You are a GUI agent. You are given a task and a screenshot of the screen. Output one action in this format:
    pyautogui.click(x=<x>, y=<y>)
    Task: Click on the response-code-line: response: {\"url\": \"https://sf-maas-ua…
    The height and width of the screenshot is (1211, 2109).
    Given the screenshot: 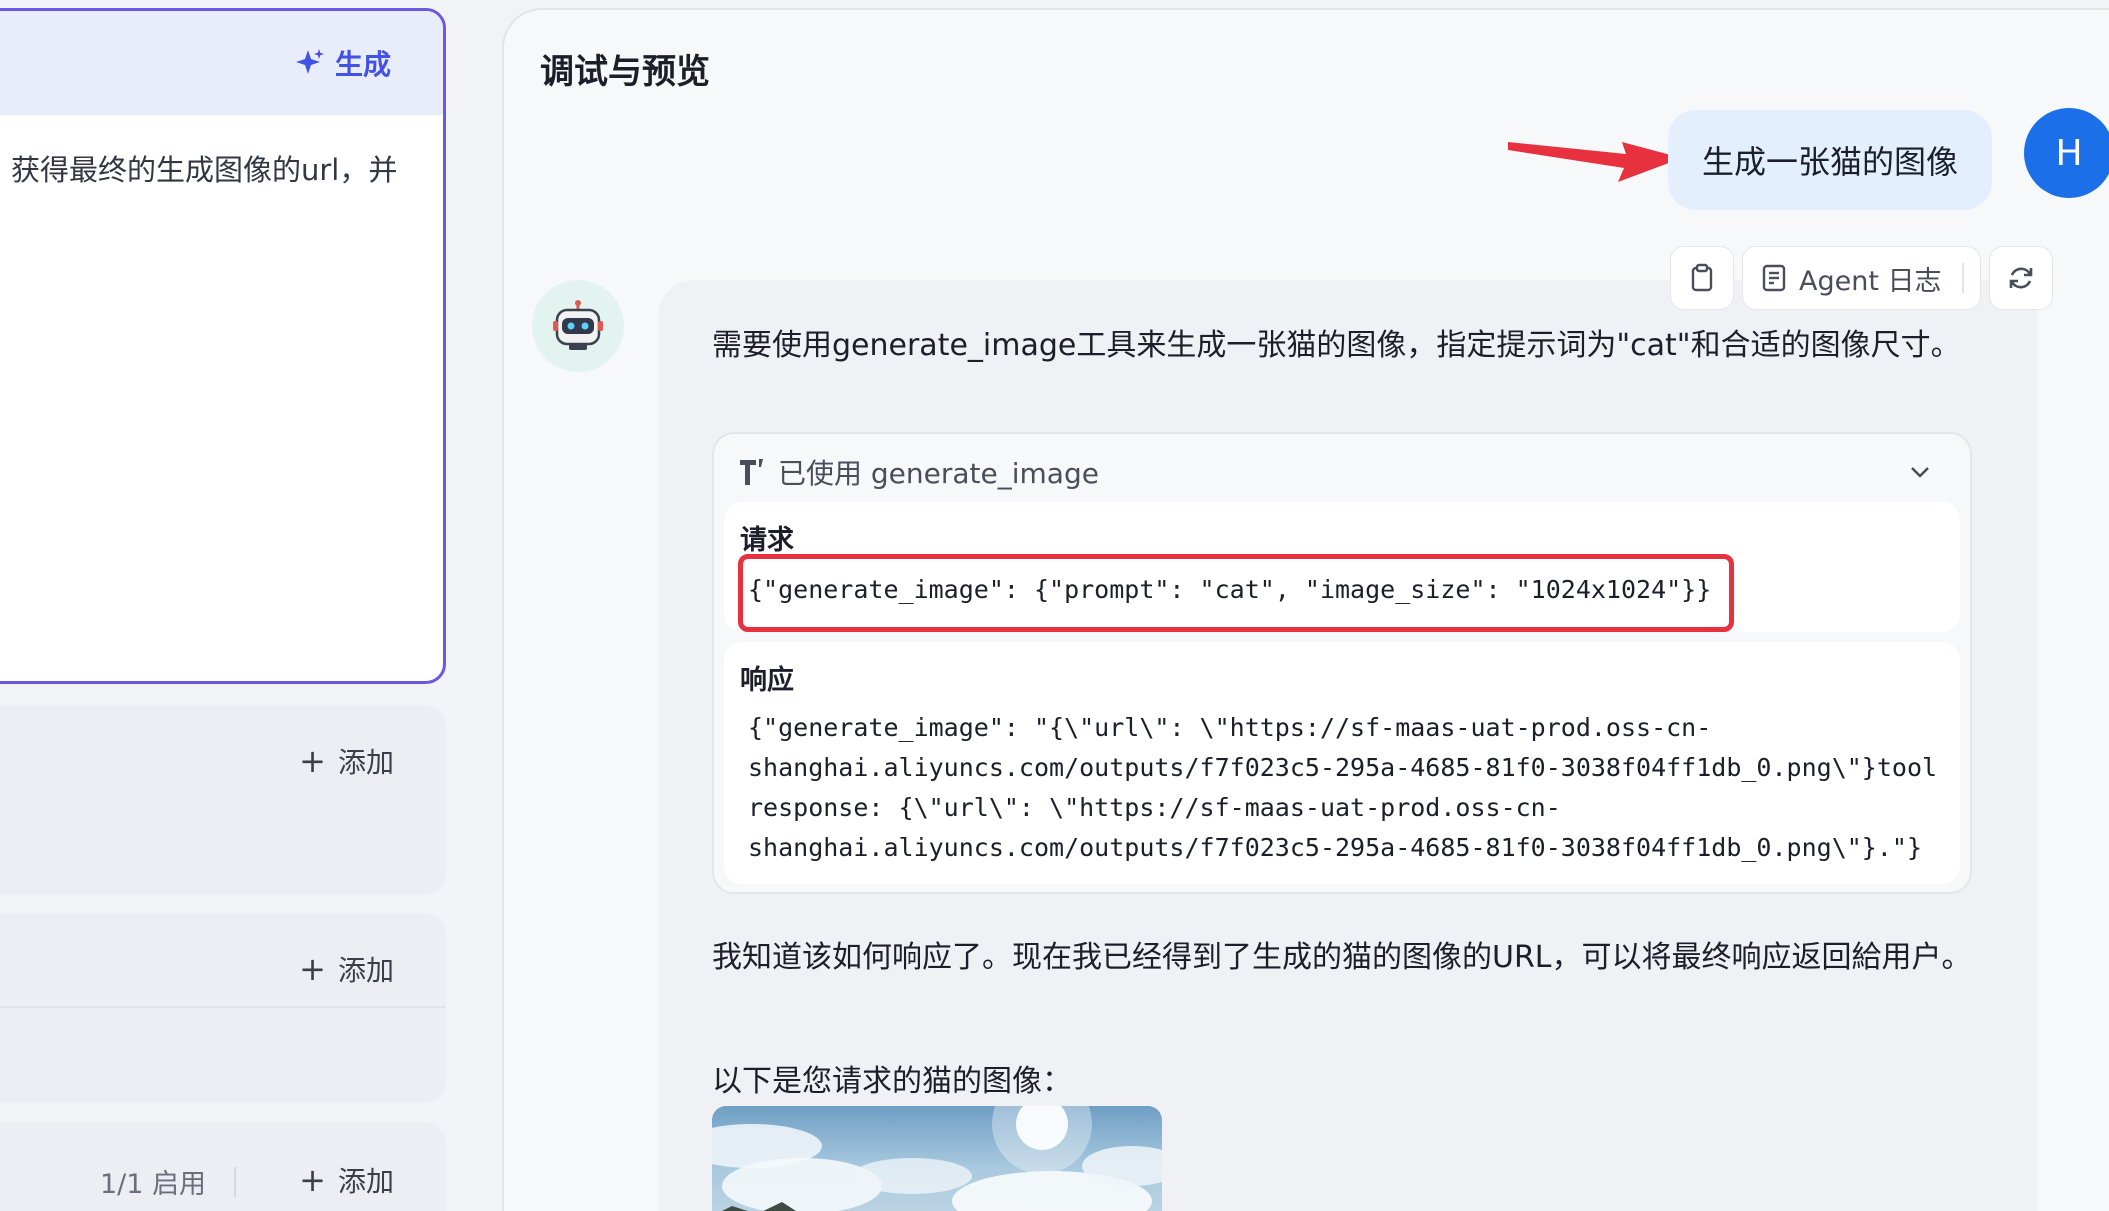 What is the action you would take?
    pyautogui.click(x=1154, y=807)
    